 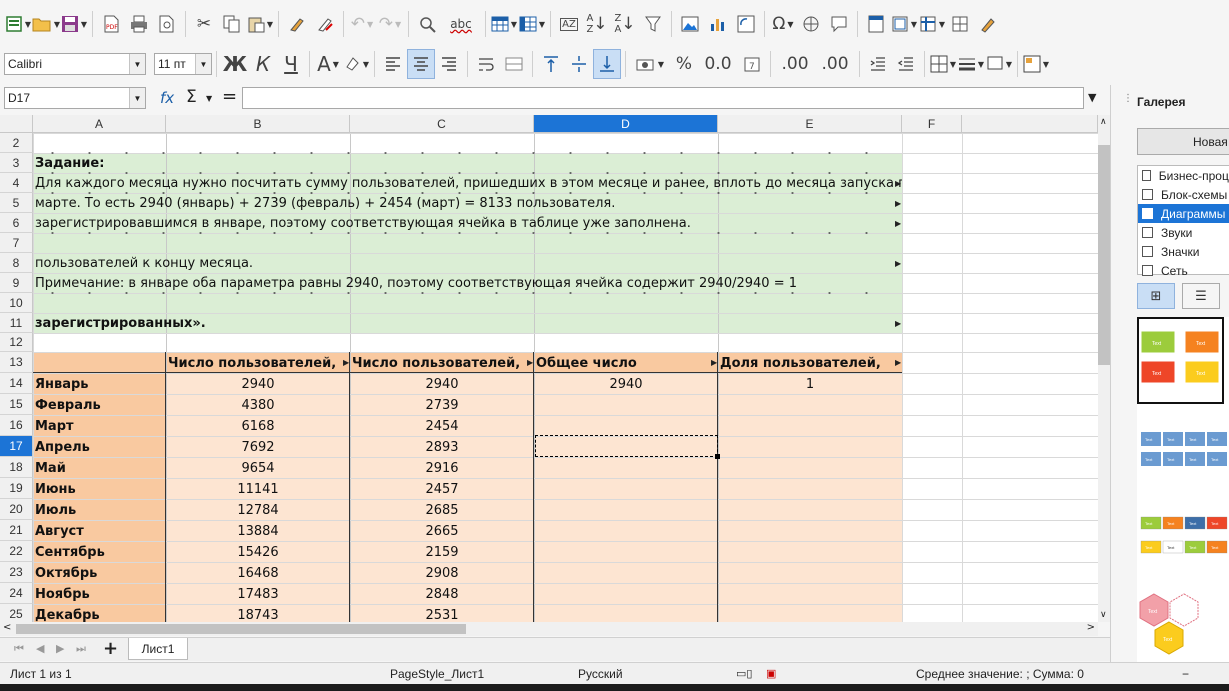 I want to click on page-style: PageStyle_Лист1, so click(x=437, y=674).